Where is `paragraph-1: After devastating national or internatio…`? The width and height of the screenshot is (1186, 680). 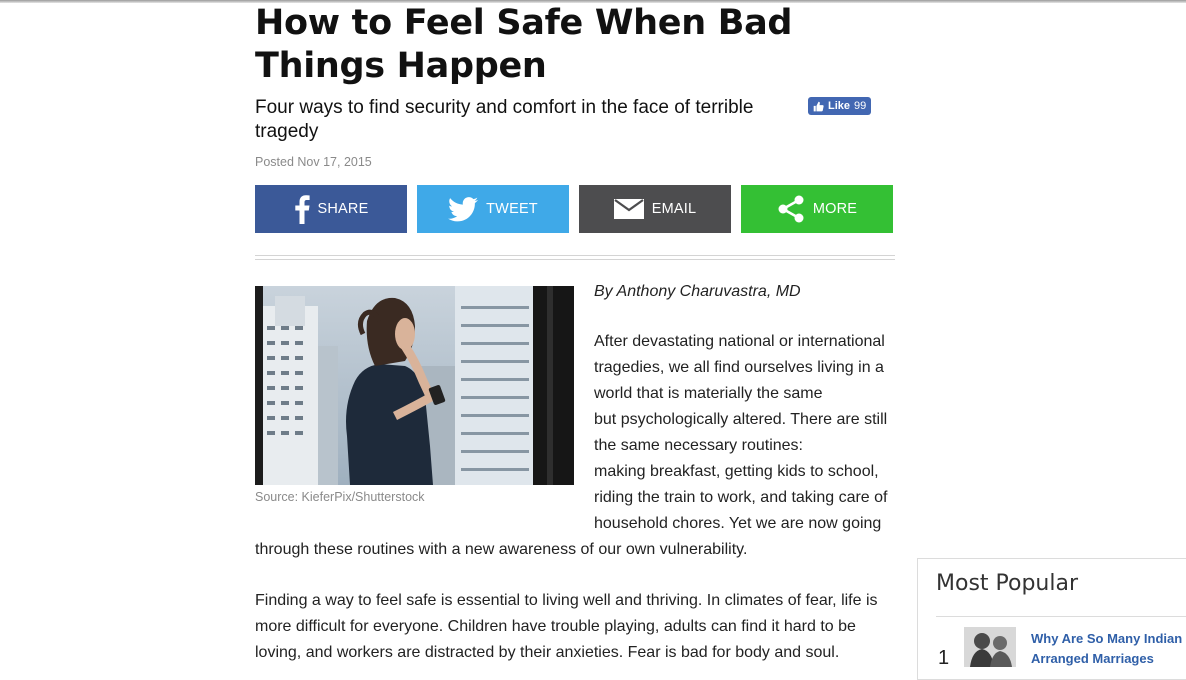
paragraph-1: After devastating national or internatio… is located at coordinates (744, 433).